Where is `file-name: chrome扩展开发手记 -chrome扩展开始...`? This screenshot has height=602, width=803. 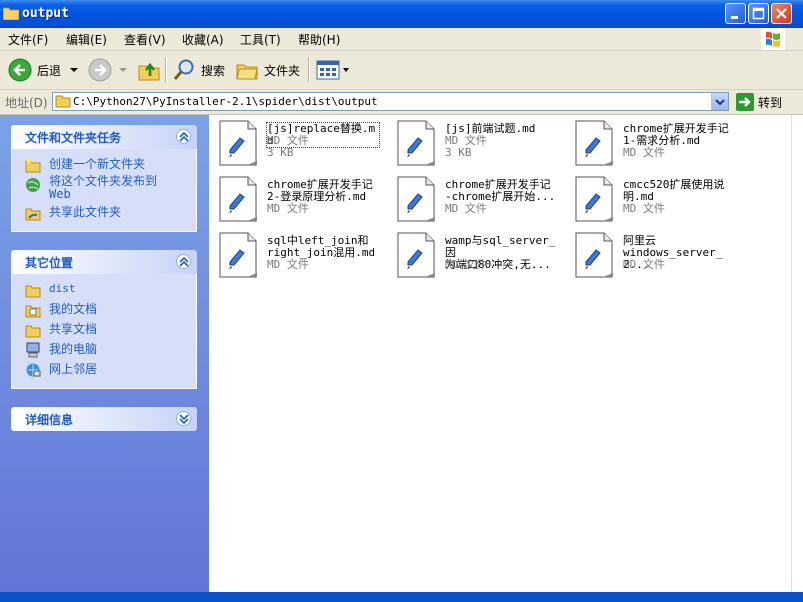 file-name: chrome扩展开发手记 -chrome扩展开始... is located at coordinates (500, 190).